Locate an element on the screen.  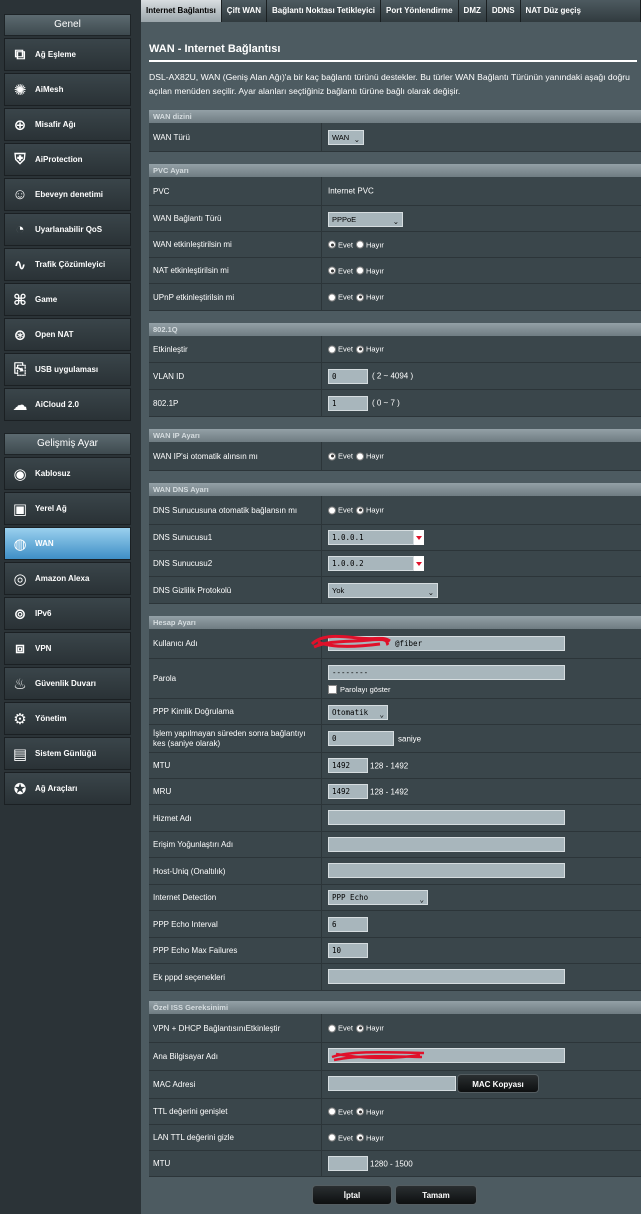
dns-auto-radio-no: Hayır is located at coordinates (370, 510).